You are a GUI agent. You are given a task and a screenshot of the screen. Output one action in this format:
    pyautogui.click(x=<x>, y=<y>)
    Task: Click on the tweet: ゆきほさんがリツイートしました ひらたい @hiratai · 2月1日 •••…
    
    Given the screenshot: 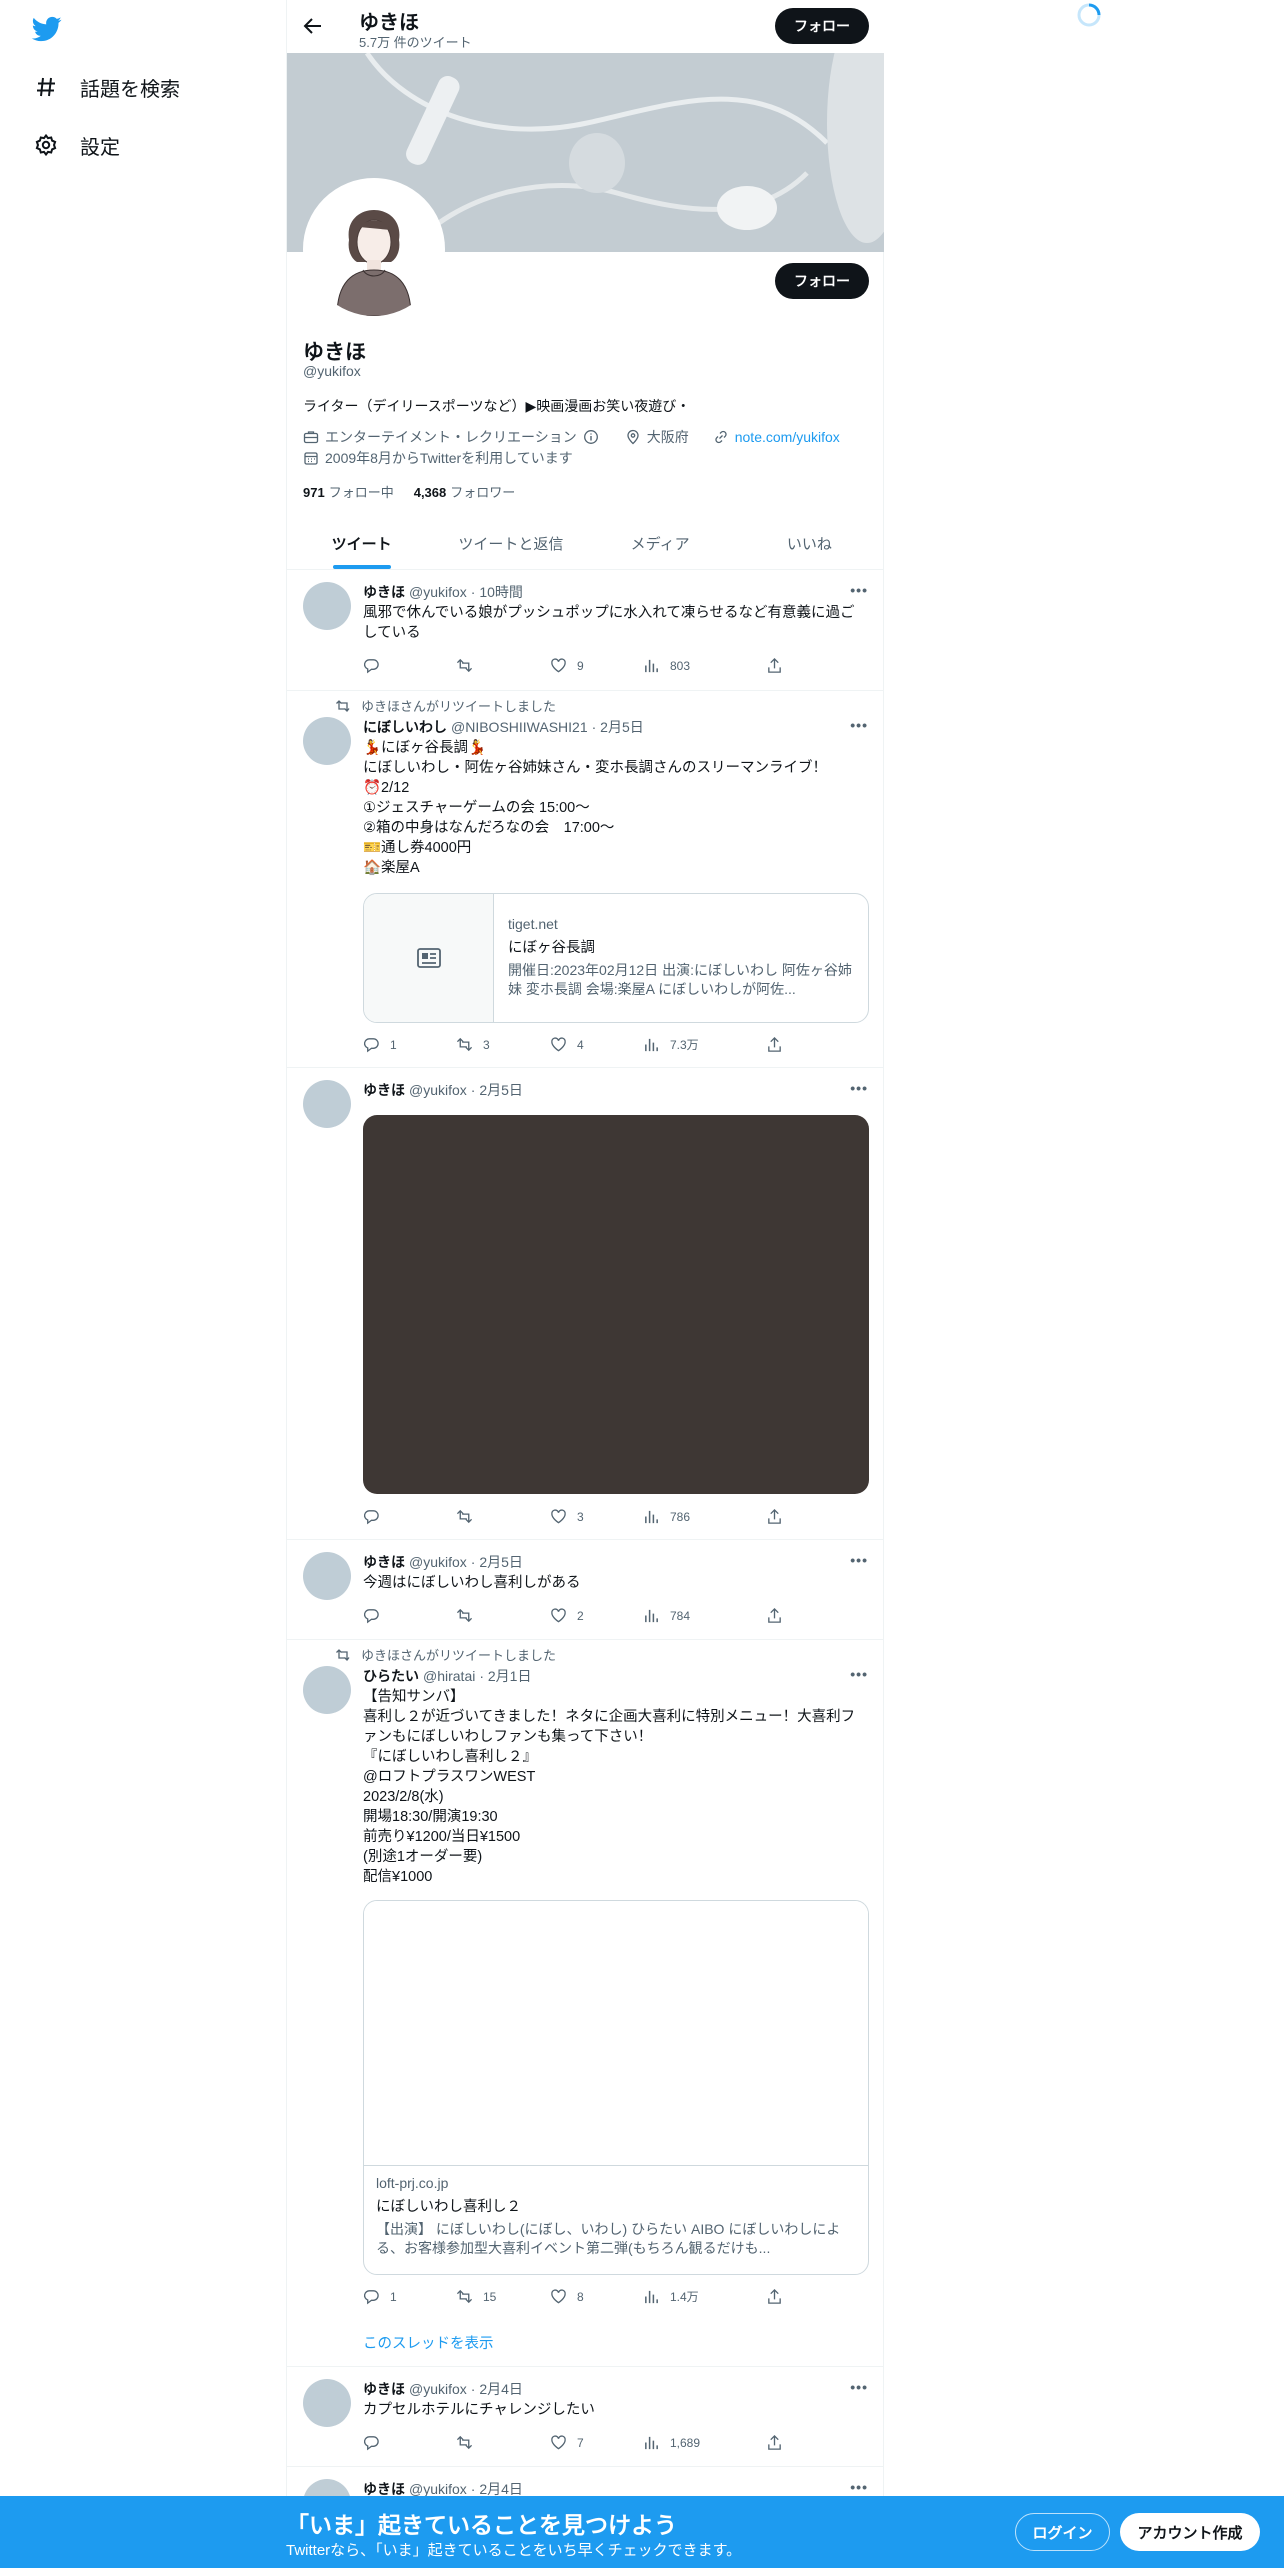 What is the action you would take?
    pyautogui.click(x=585, y=2003)
    